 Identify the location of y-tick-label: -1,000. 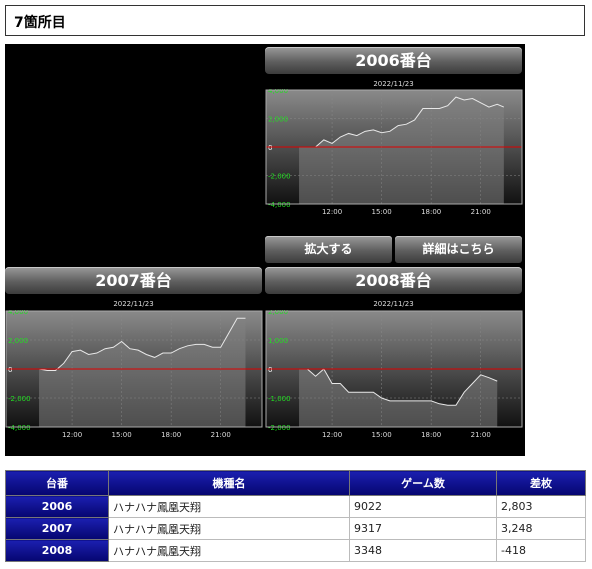
(279, 399).